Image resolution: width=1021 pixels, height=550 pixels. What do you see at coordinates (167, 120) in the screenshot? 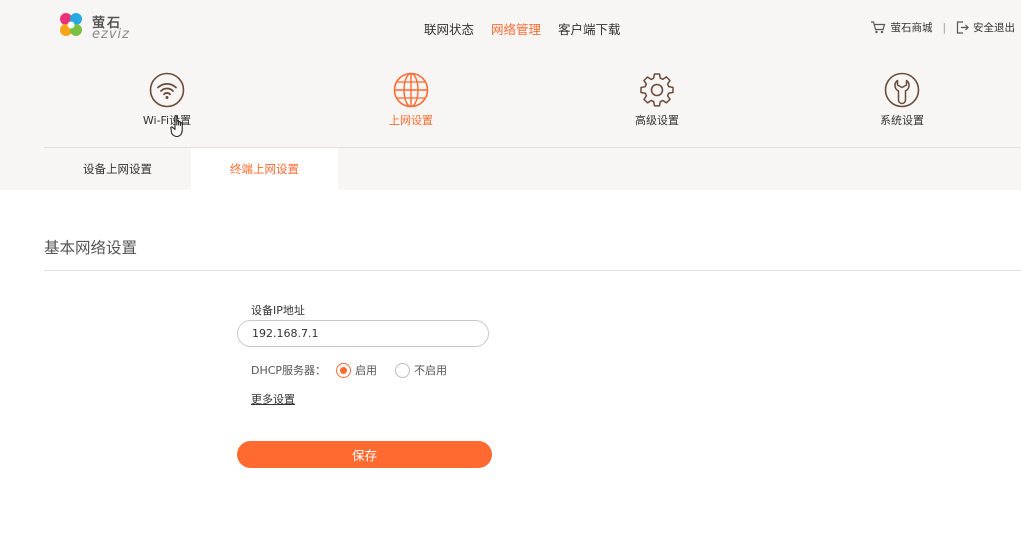
I see `category-label: Wi-Fi设置` at bounding box center [167, 120].